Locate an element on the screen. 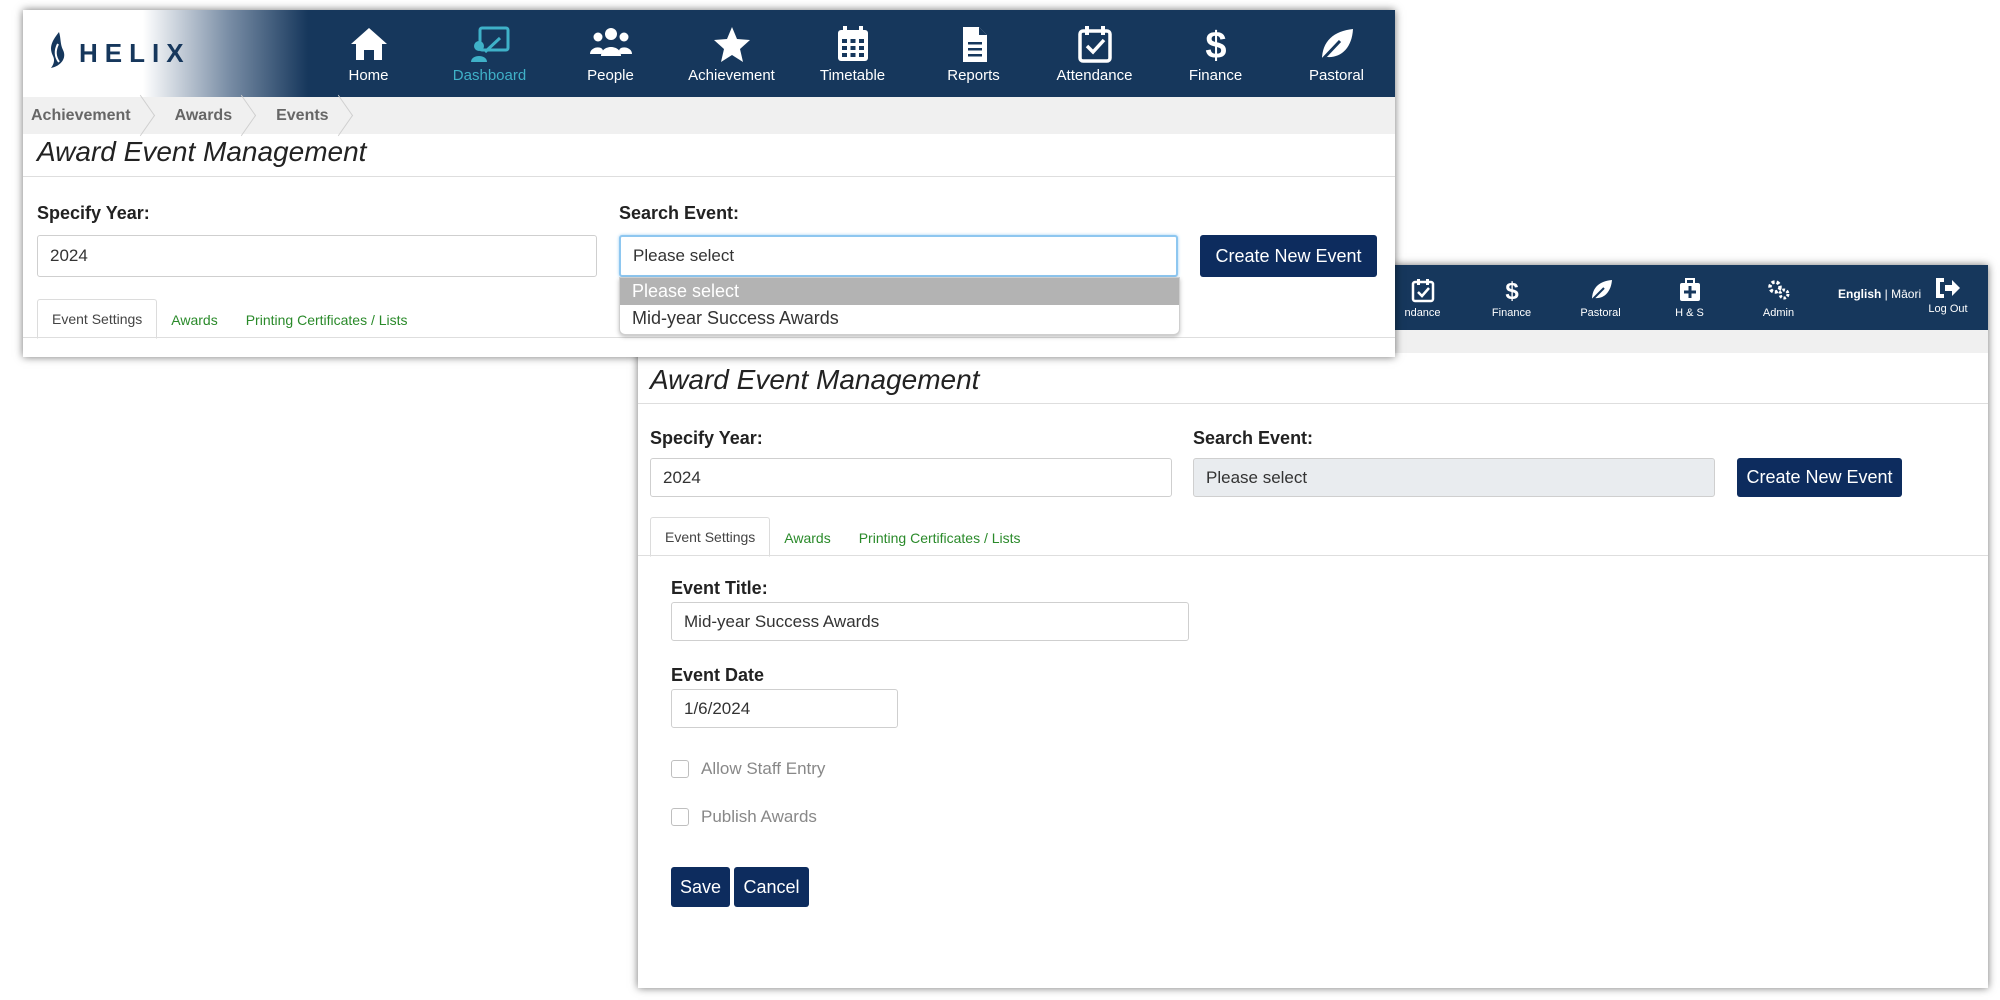  cancel-button: Cancel is located at coordinates (771, 887).